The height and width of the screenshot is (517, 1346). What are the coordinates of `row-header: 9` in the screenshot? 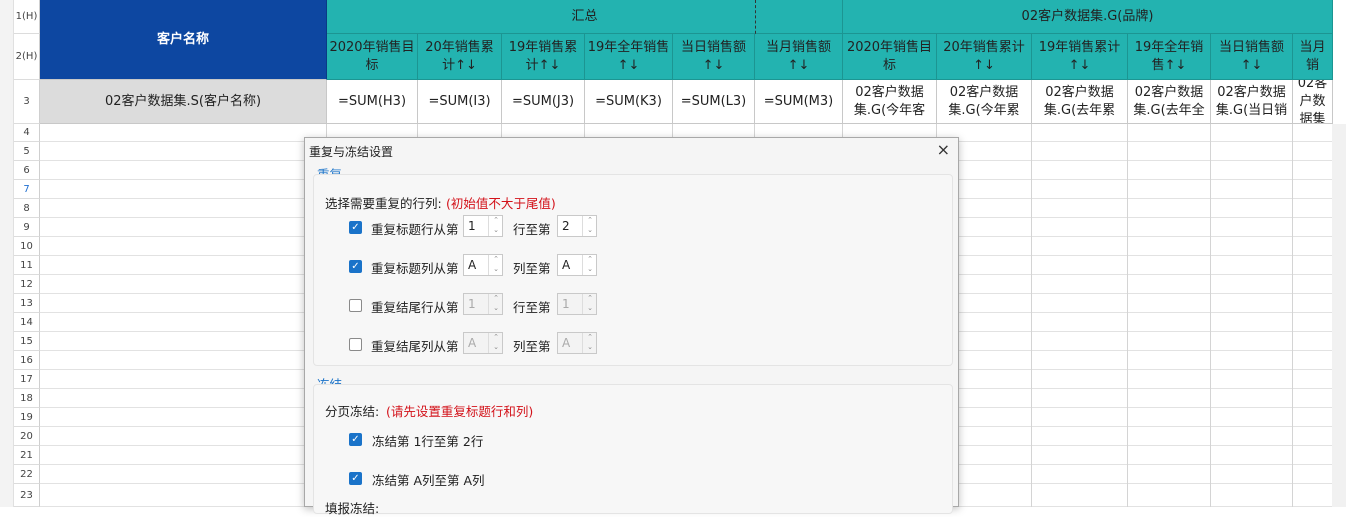 It's located at (27, 227).